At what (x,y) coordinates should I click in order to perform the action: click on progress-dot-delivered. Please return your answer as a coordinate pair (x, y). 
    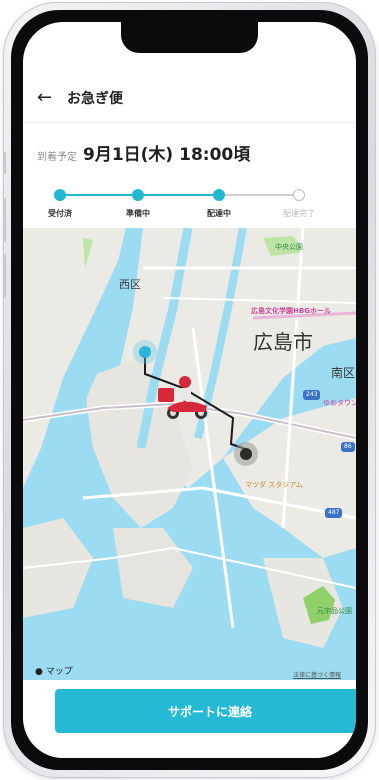
    Looking at the image, I should click on (299, 195).